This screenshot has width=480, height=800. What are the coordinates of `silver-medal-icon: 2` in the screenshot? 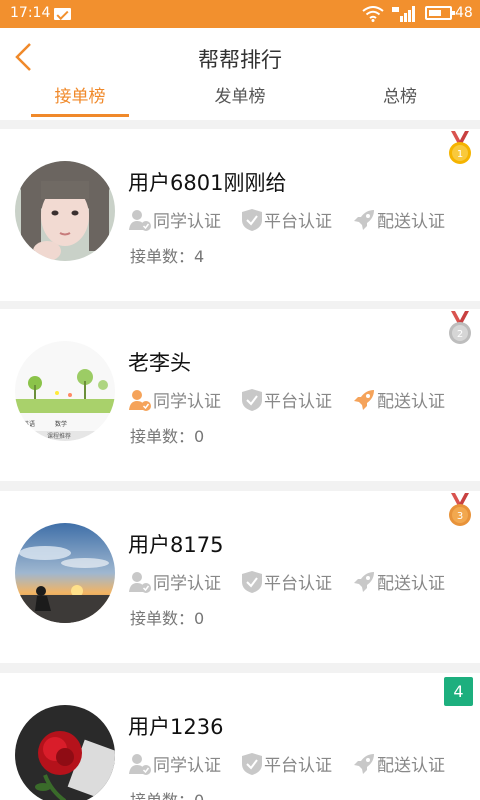 It's located at (460, 327).